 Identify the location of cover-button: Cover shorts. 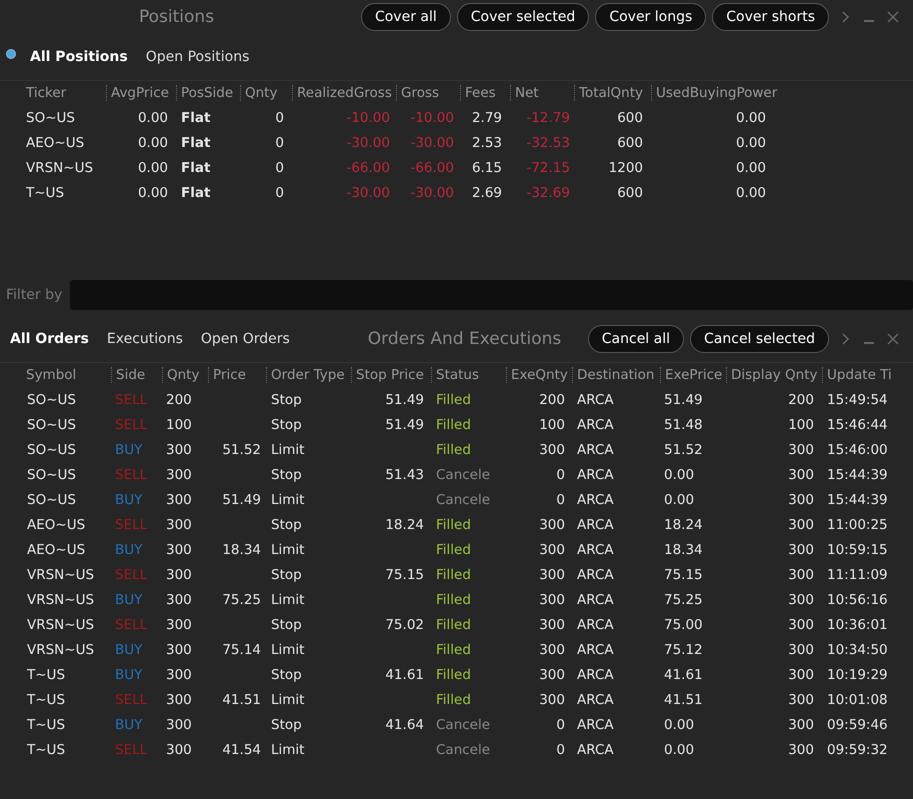
(770, 17).